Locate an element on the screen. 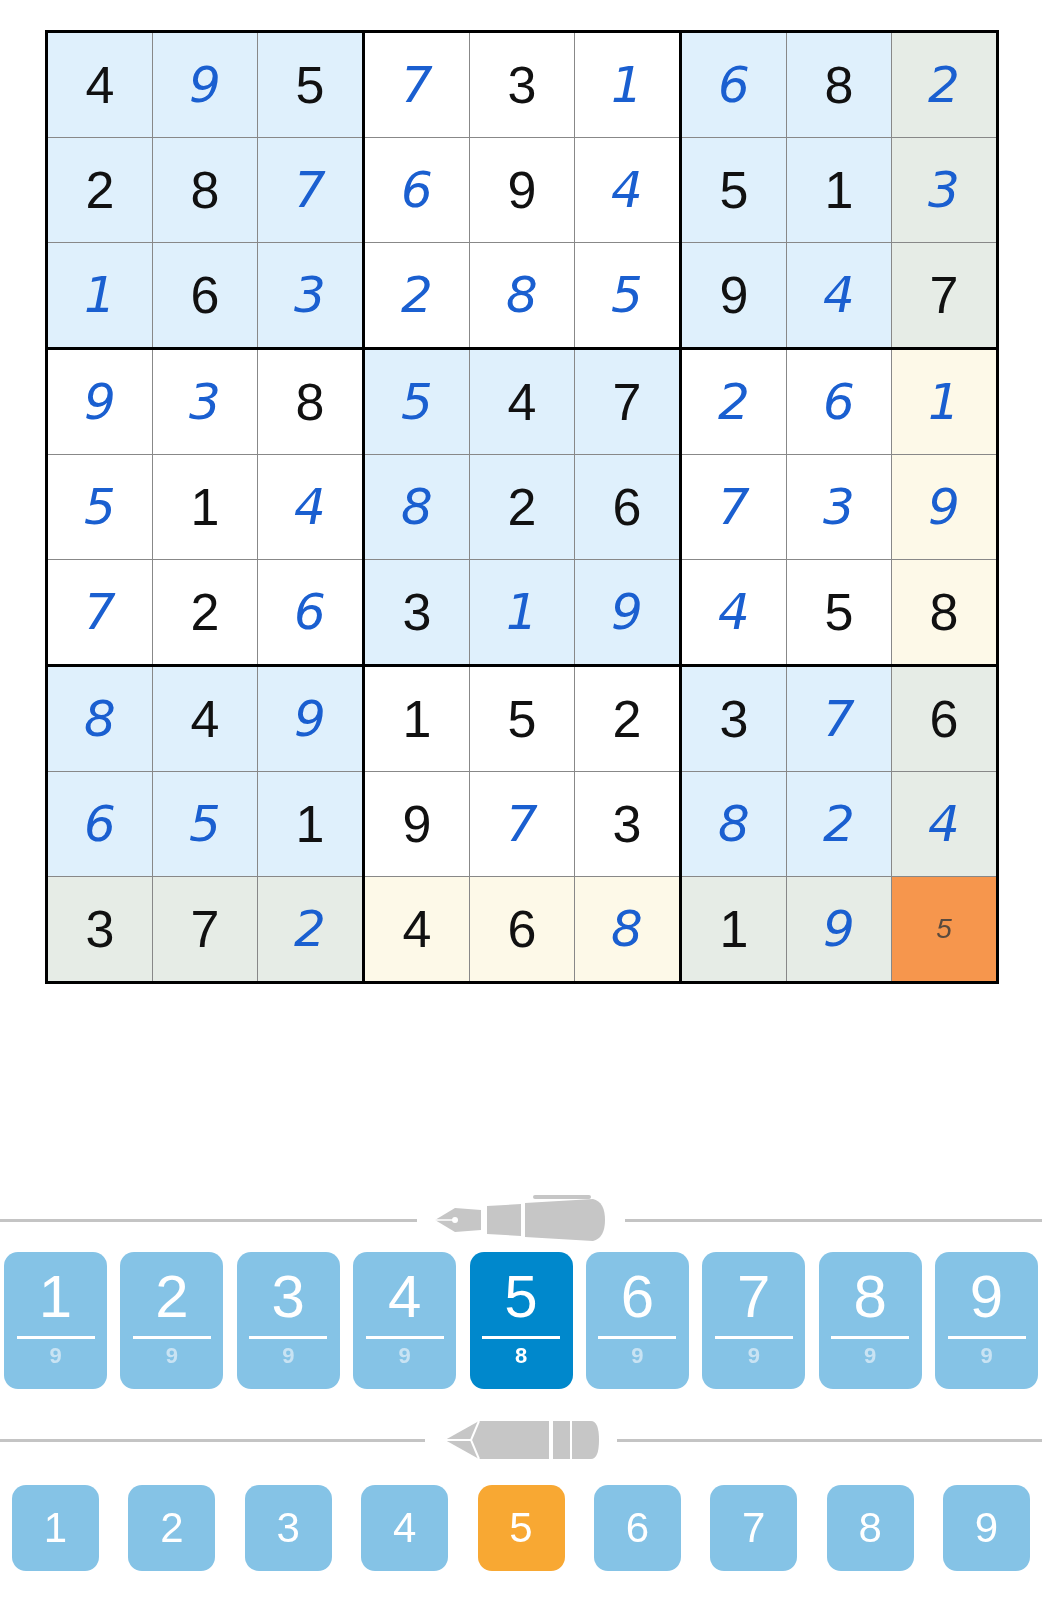  digit-button: 5 8 is located at coordinates (521, 1320).